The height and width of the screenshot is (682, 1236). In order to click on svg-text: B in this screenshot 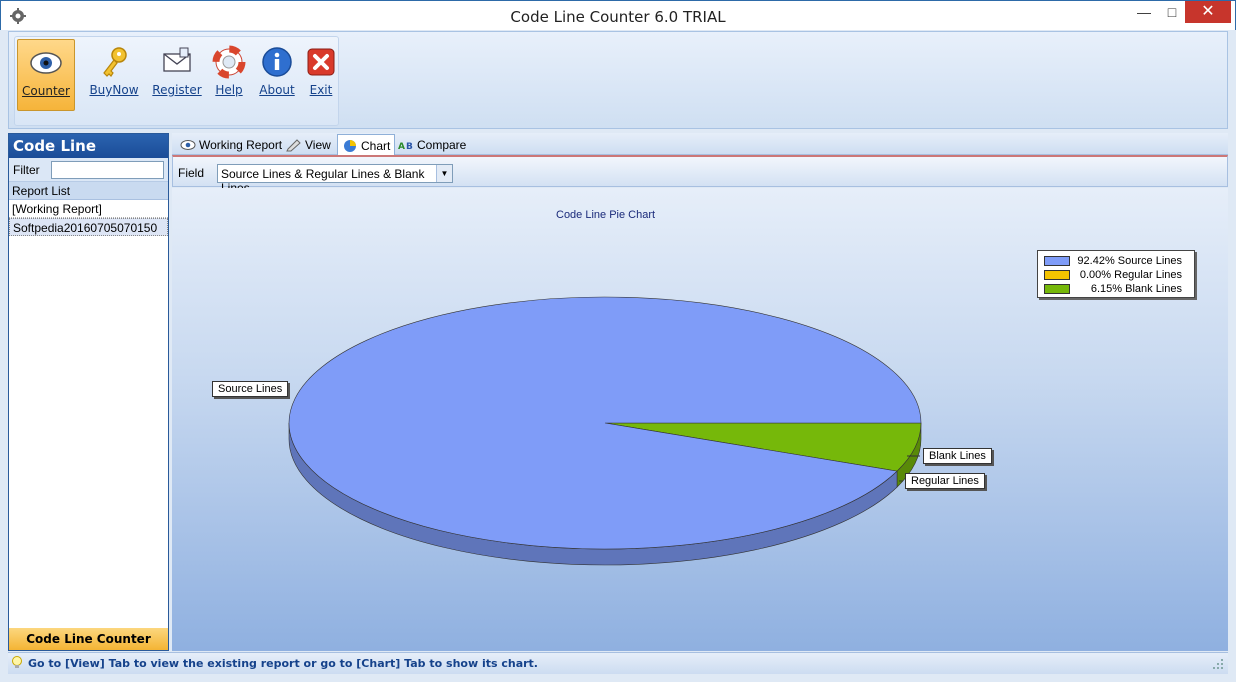, I will do `click(409, 147)`.